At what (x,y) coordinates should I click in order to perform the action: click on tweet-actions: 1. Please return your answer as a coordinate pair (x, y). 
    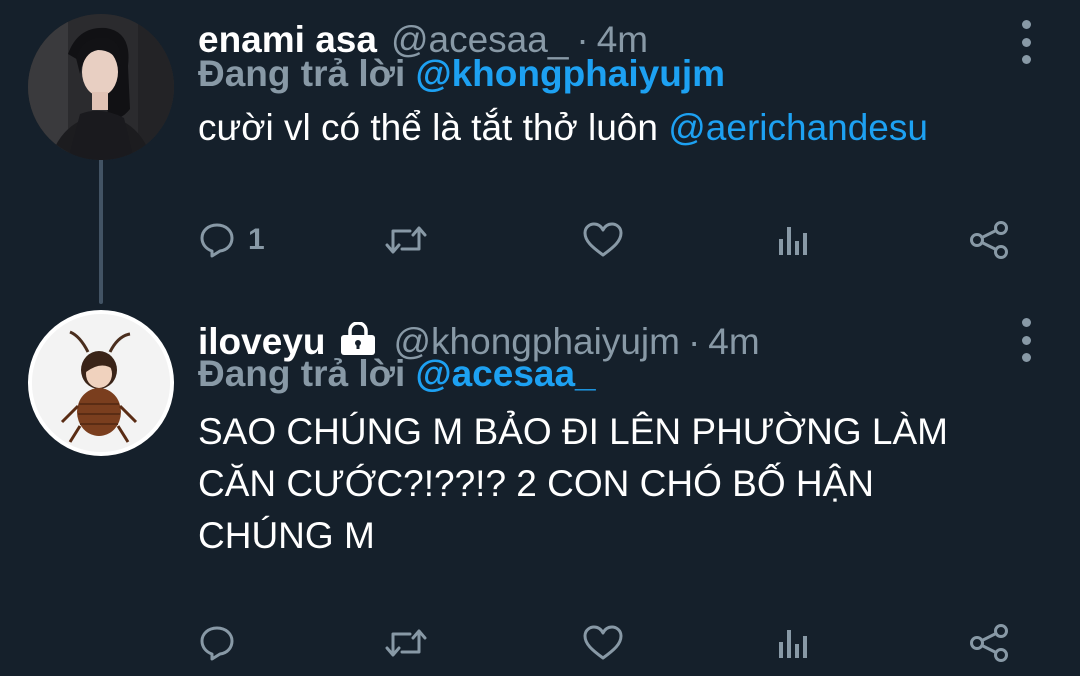
    Looking at the image, I should click on (608, 240).